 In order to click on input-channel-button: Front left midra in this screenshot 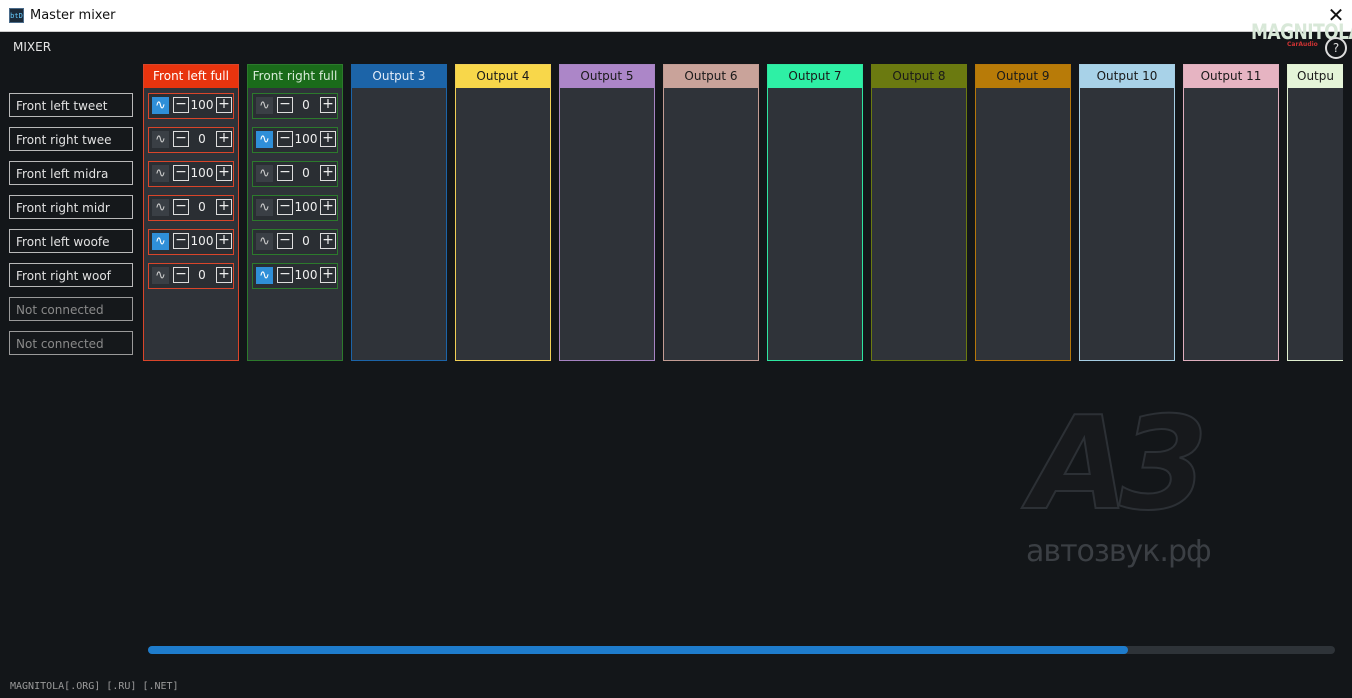, I will do `click(71, 173)`.